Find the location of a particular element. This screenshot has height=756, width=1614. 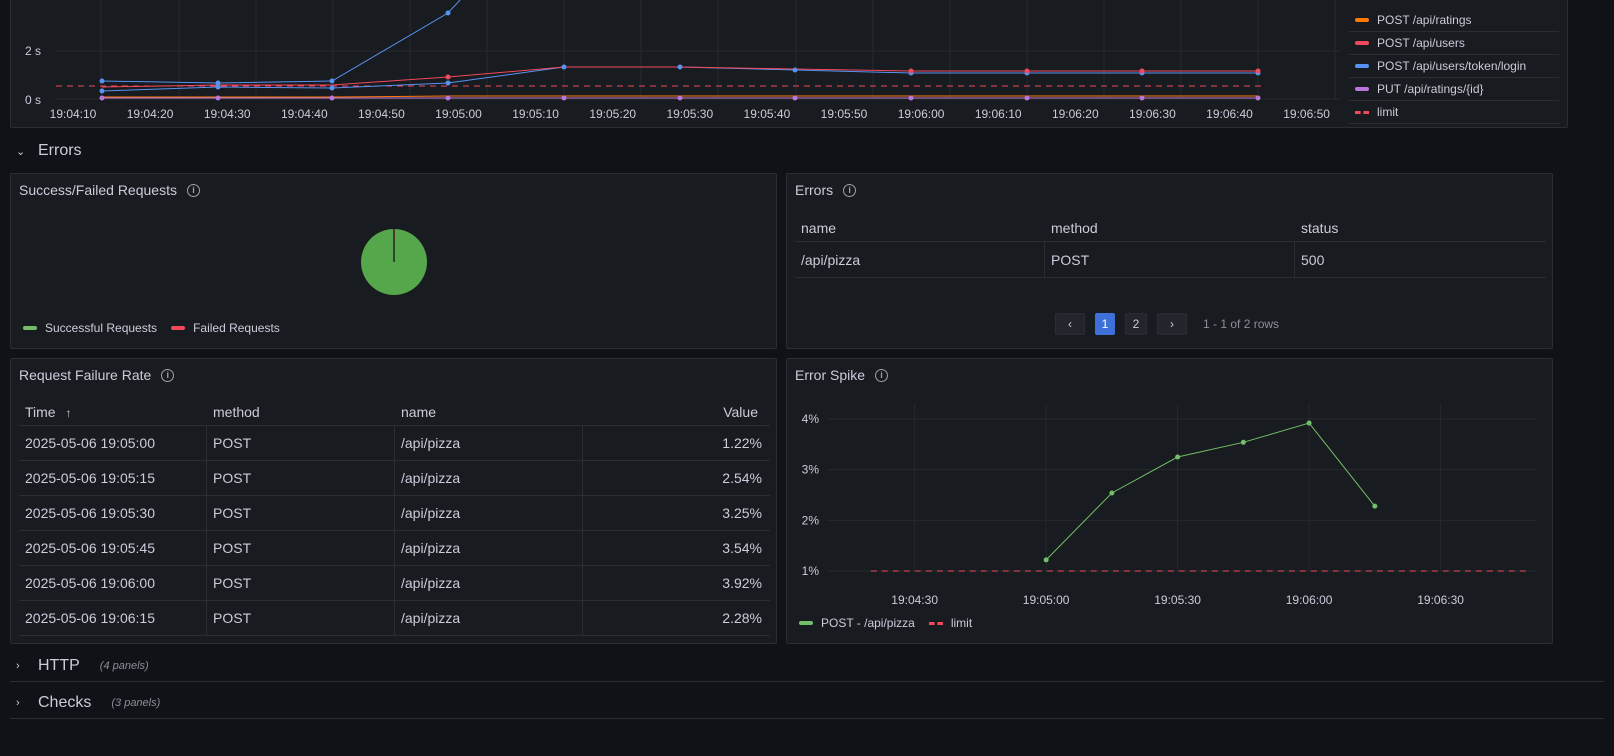

row-checks: › Checks (3 panels) is located at coordinates (88, 703).